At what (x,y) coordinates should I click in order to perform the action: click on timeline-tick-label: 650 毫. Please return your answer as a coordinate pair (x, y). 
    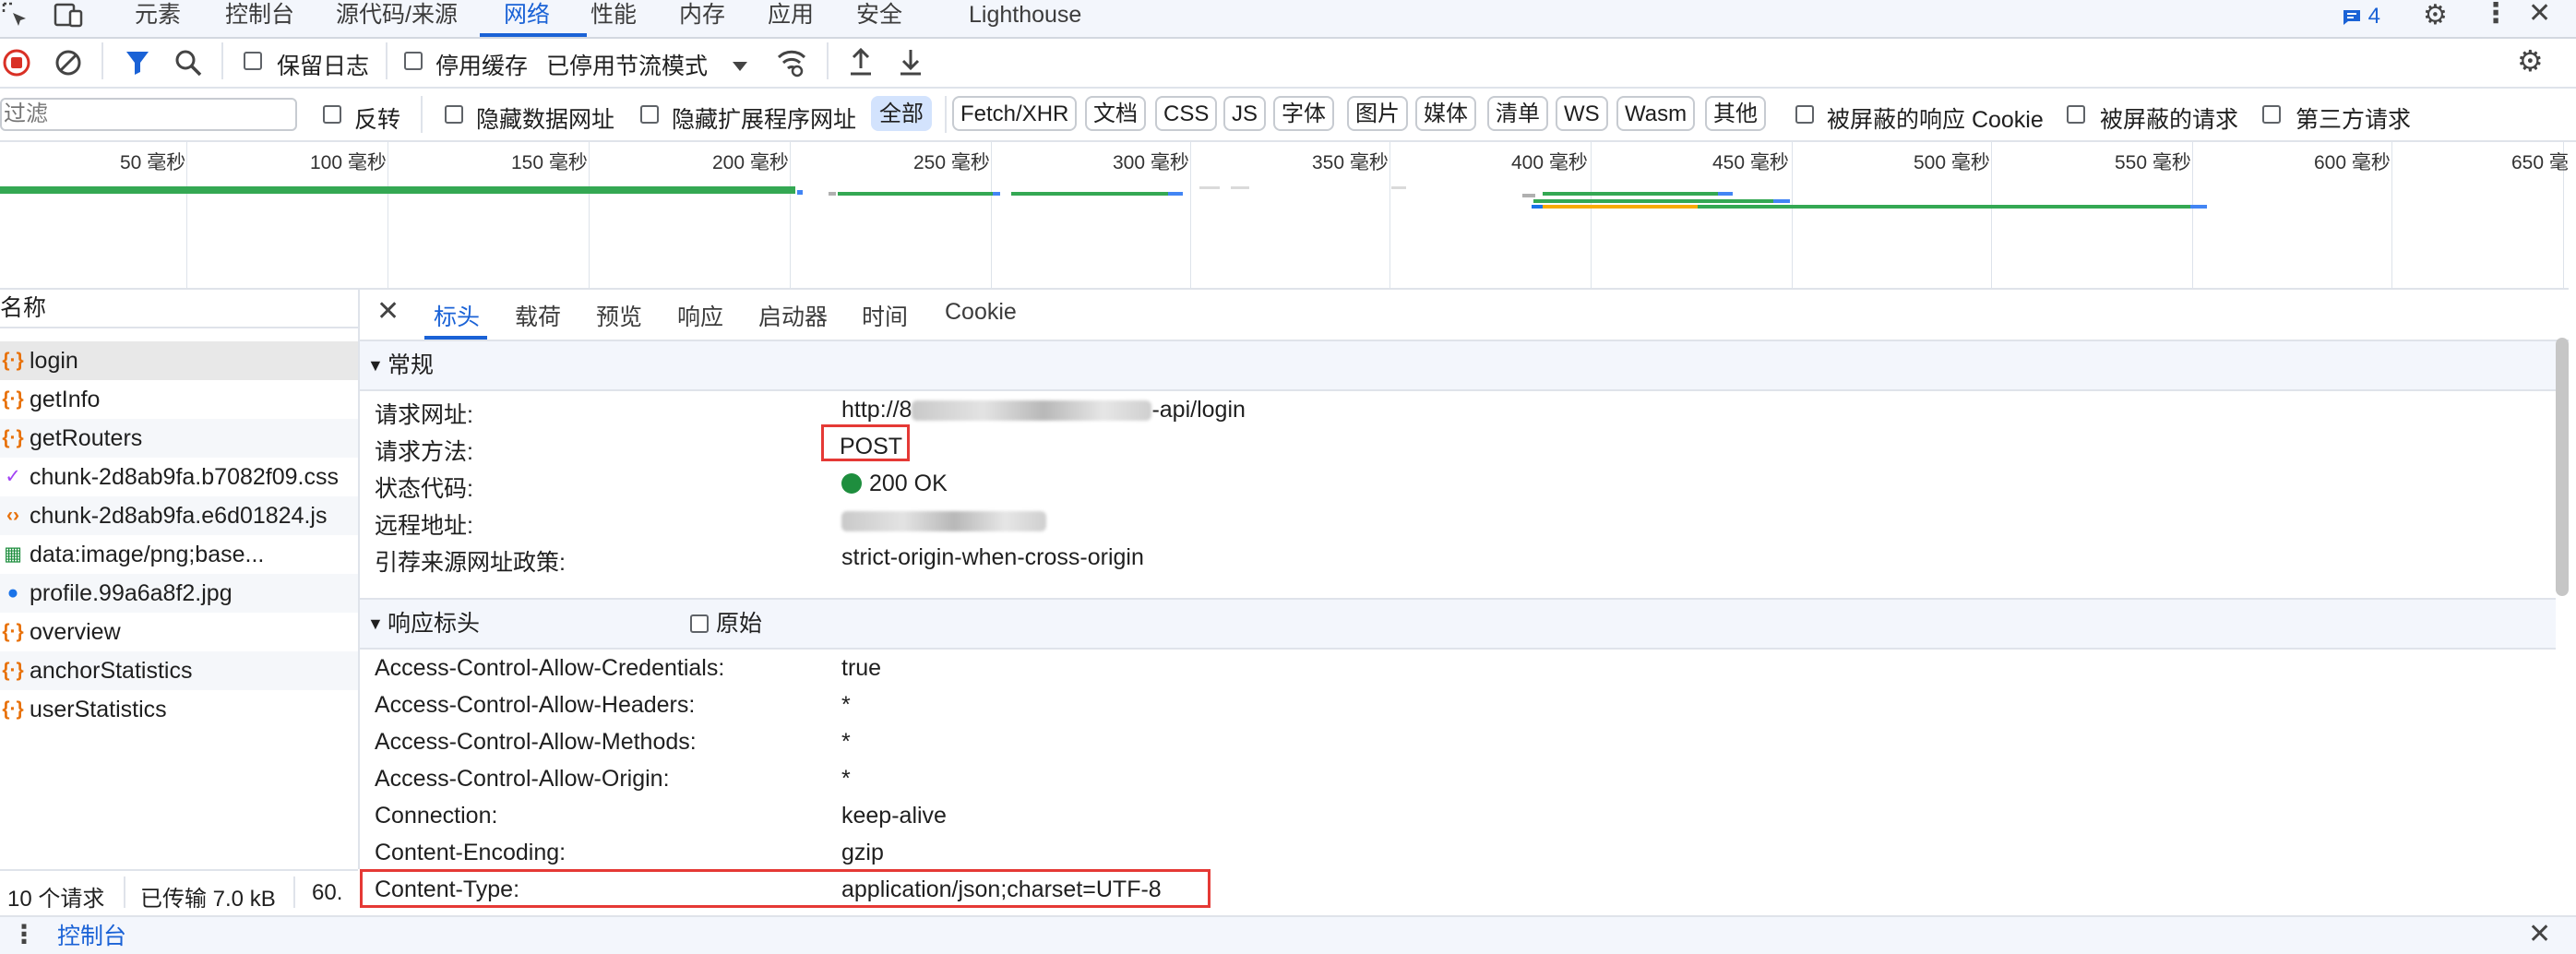
    Looking at the image, I should click on (2540, 162).